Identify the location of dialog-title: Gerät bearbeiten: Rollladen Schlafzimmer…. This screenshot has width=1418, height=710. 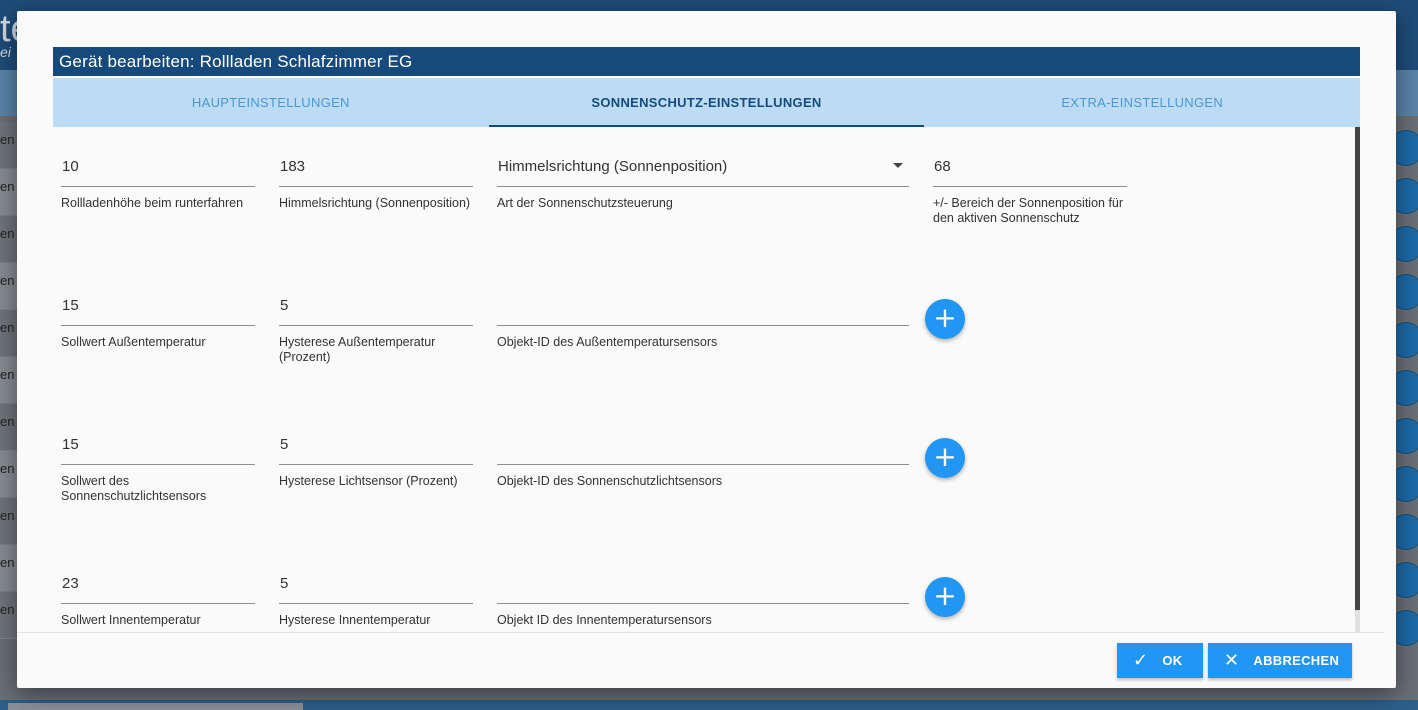
(706, 61).